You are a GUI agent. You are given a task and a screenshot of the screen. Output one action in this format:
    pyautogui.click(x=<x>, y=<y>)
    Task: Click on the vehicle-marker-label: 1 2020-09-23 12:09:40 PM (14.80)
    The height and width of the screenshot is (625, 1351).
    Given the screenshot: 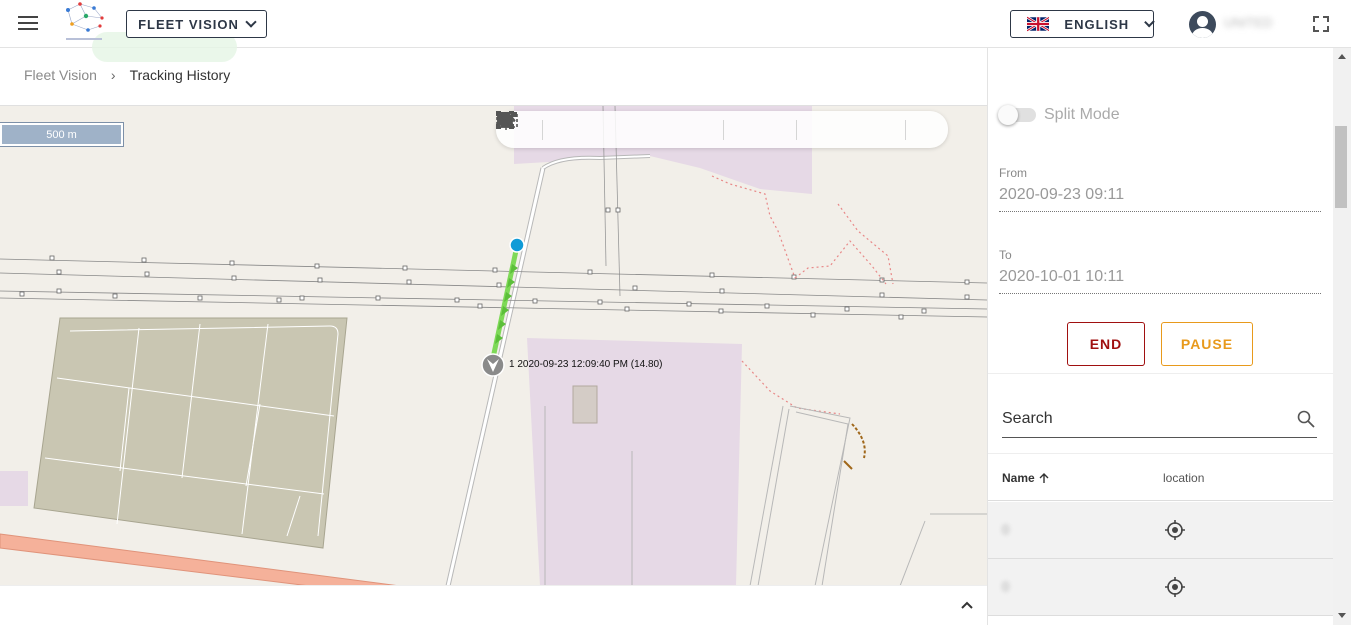 What is the action you would take?
    pyautogui.click(x=586, y=364)
    